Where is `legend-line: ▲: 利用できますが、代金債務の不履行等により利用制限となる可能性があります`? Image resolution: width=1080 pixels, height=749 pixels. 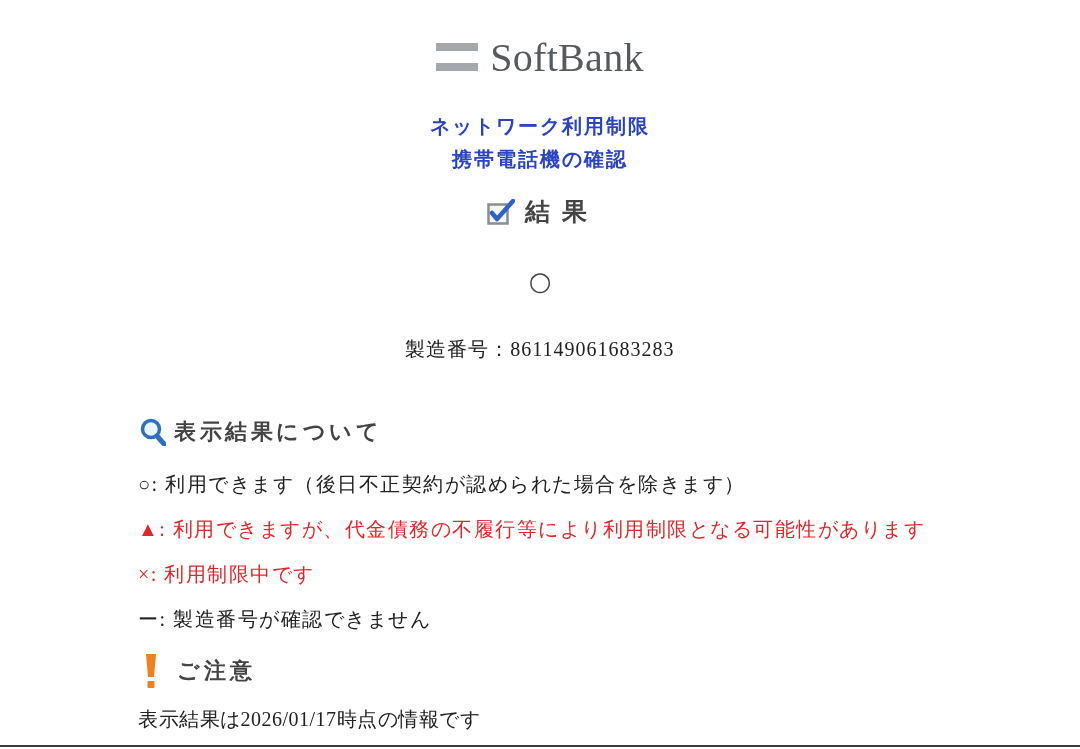
legend-line: ▲: 利用できますが、代金債務の不履行等により利用制限となる可能性があります is located at coordinates (532, 529).